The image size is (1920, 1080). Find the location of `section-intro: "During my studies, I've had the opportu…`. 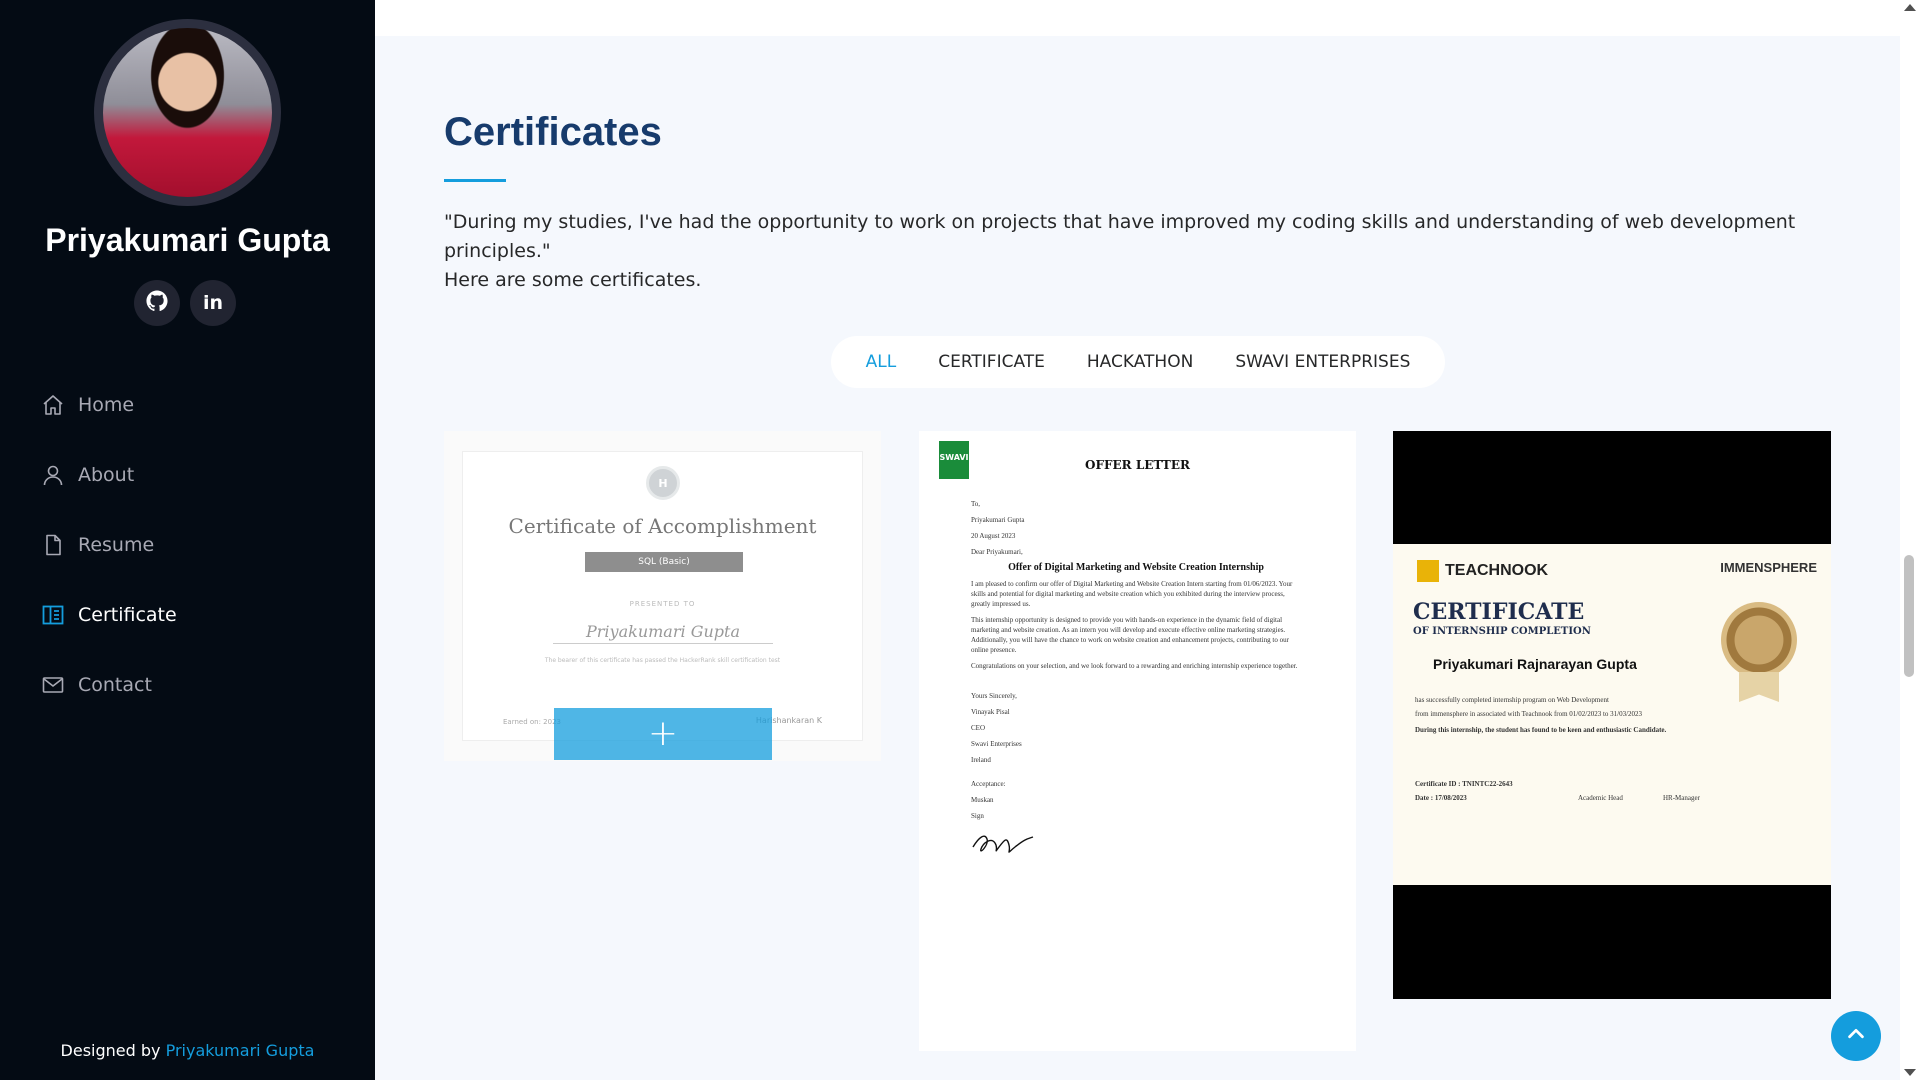

section-intro: "During my studies, I've had the opportu… is located at coordinates (1139, 251).